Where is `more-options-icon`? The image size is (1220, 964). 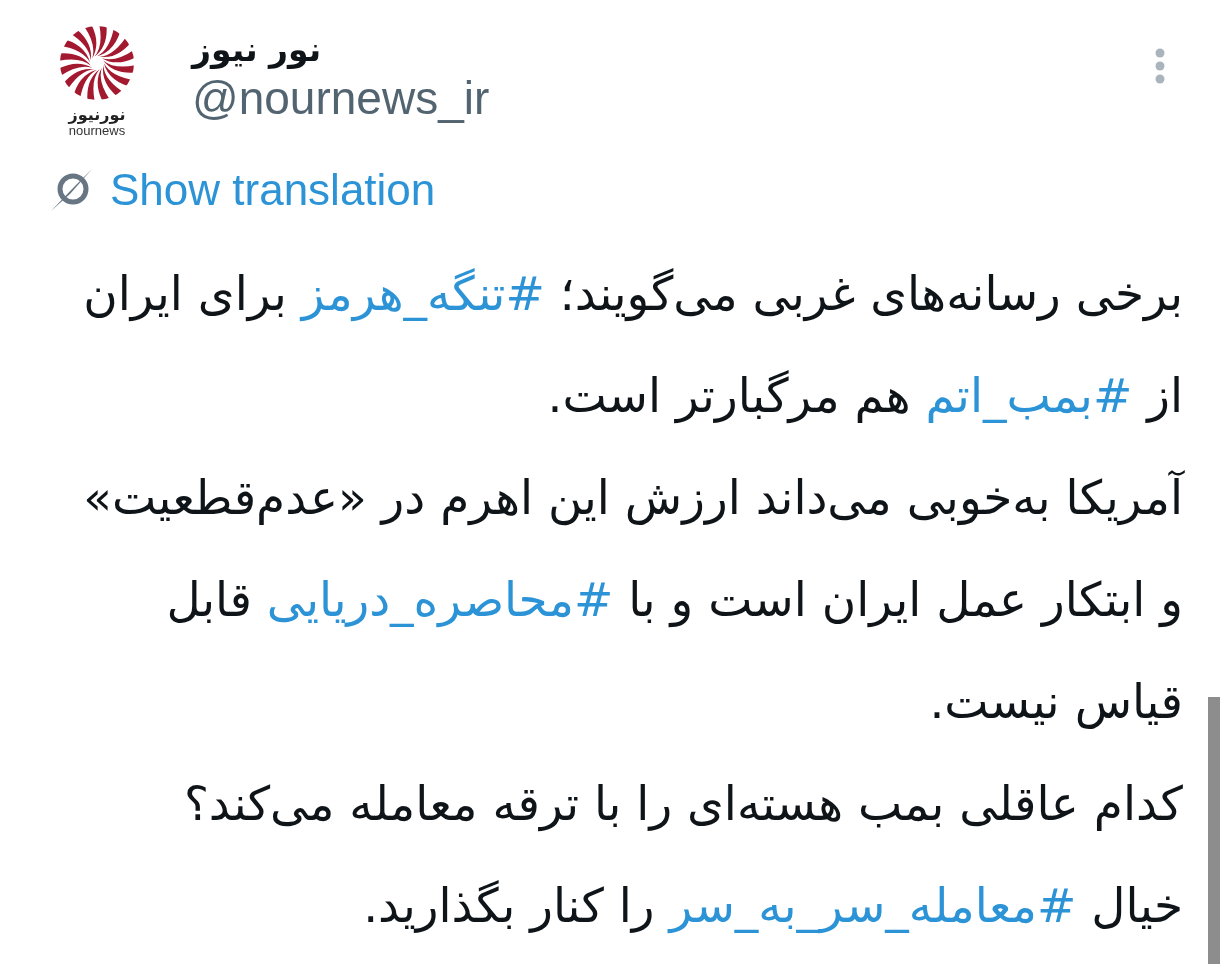
more-options-icon is located at coordinates (1160, 66).